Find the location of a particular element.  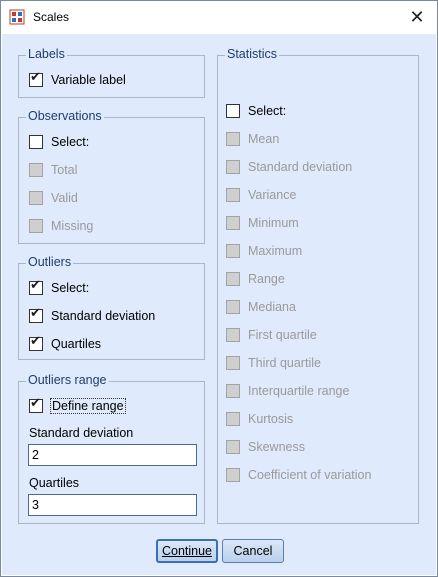

observations-missing: Missing is located at coordinates (61, 226).